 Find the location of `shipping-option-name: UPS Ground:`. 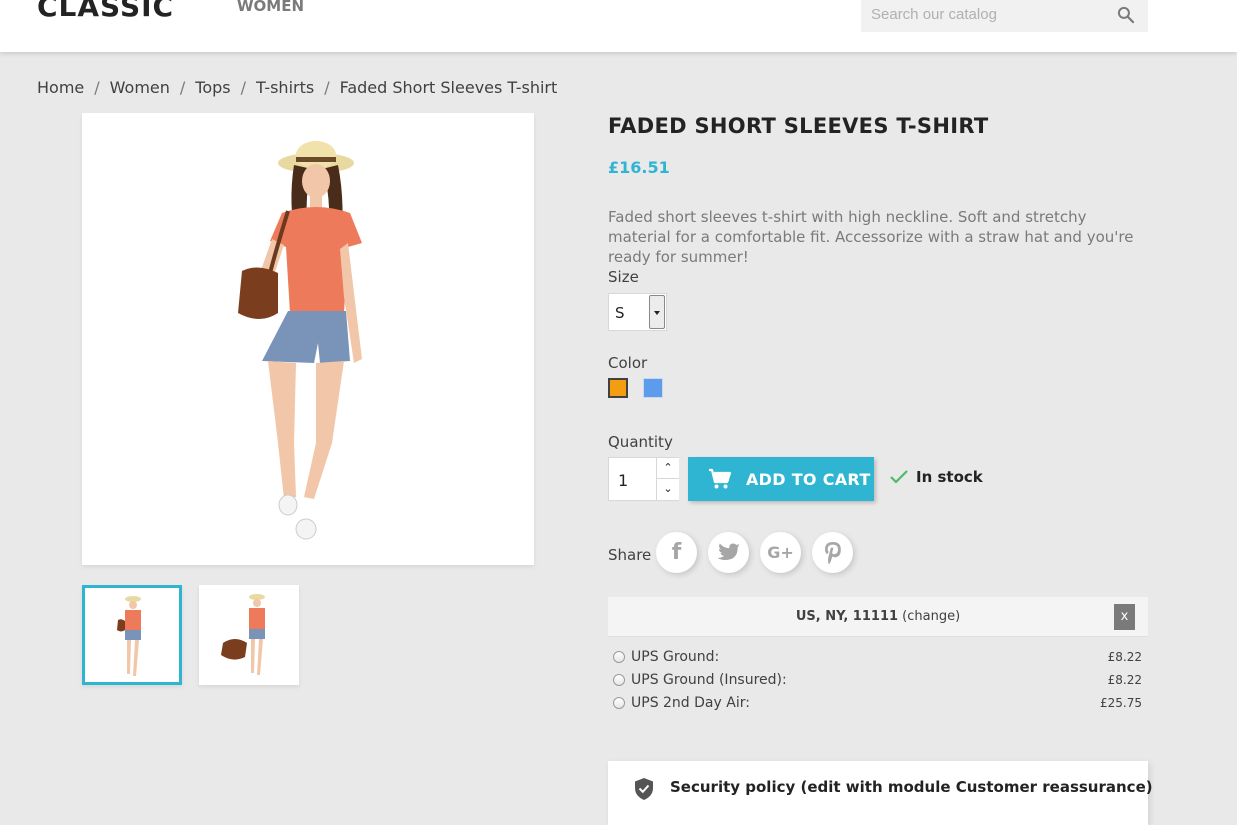

shipping-option-name: UPS Ground: is located at coordinates (675, 657).